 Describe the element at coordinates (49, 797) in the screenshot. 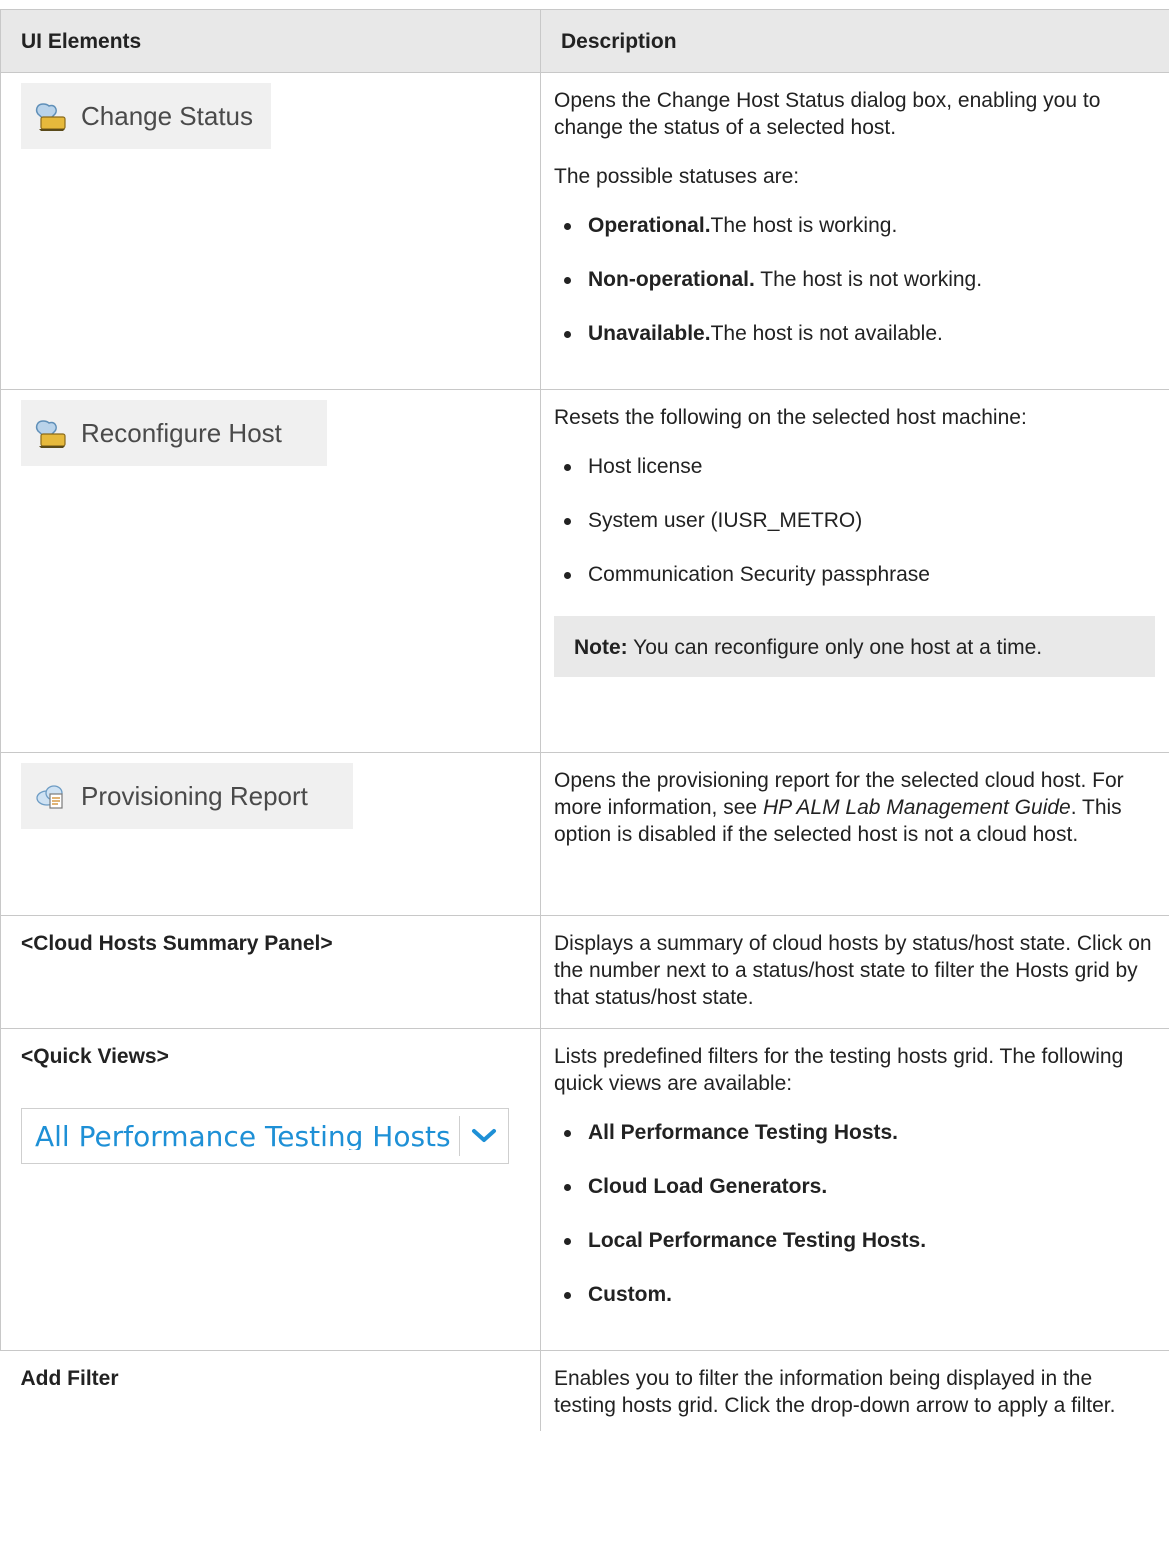

I see `cloud-report-icon` at that location.